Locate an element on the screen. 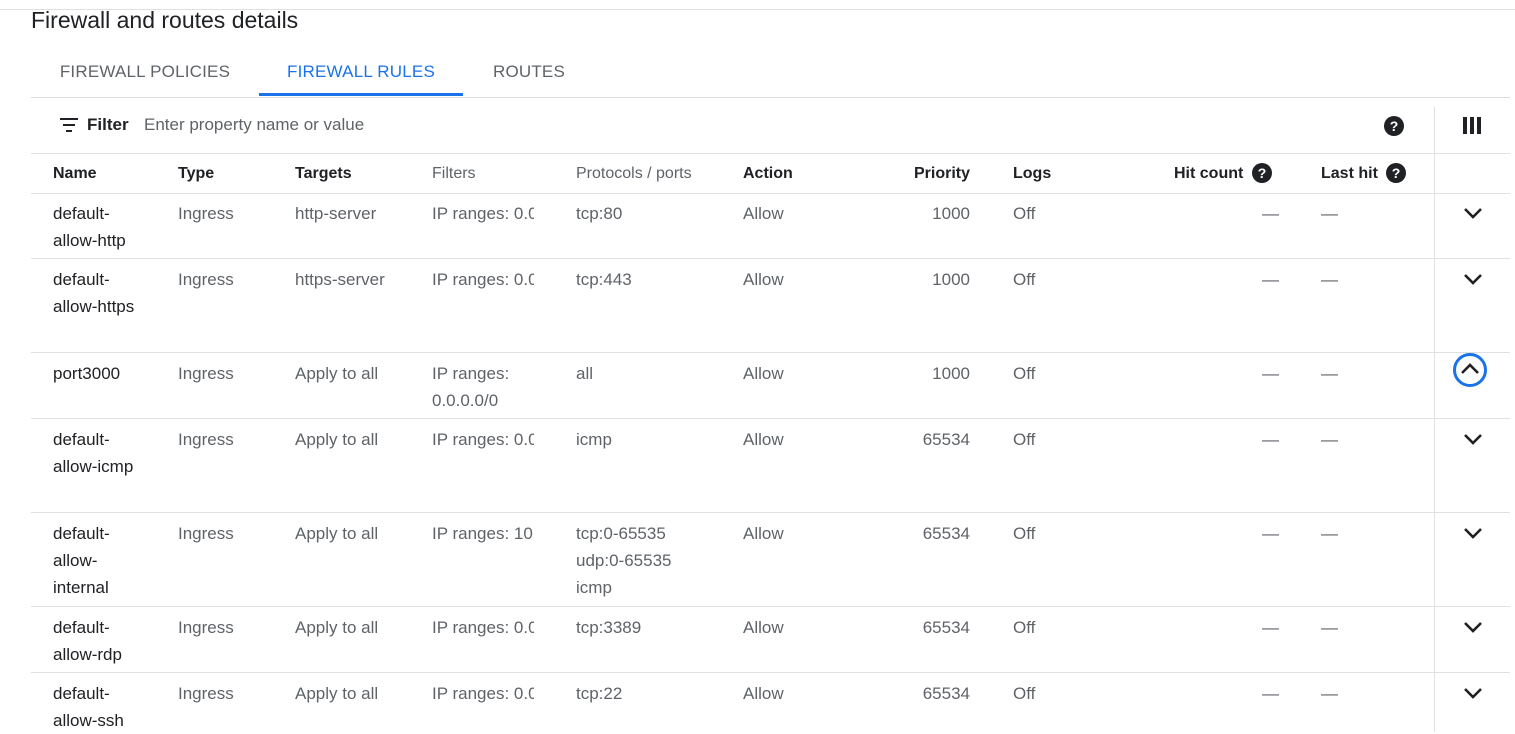  filter-list-icon is located at coordinates (69, 125).